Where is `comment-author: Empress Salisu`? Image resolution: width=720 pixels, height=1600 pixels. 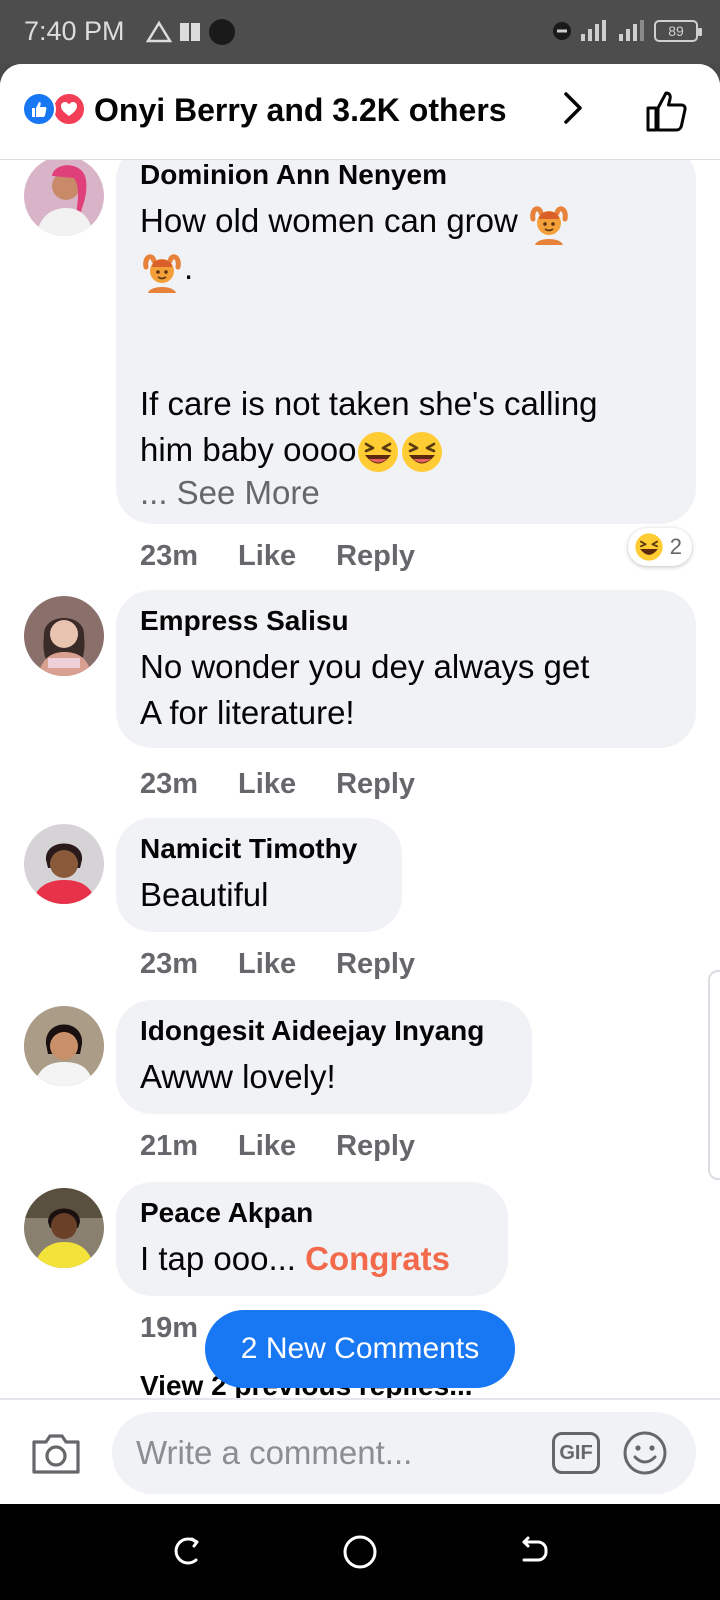 comment-author: Empress Salisu is located at coordinates (406, 621).